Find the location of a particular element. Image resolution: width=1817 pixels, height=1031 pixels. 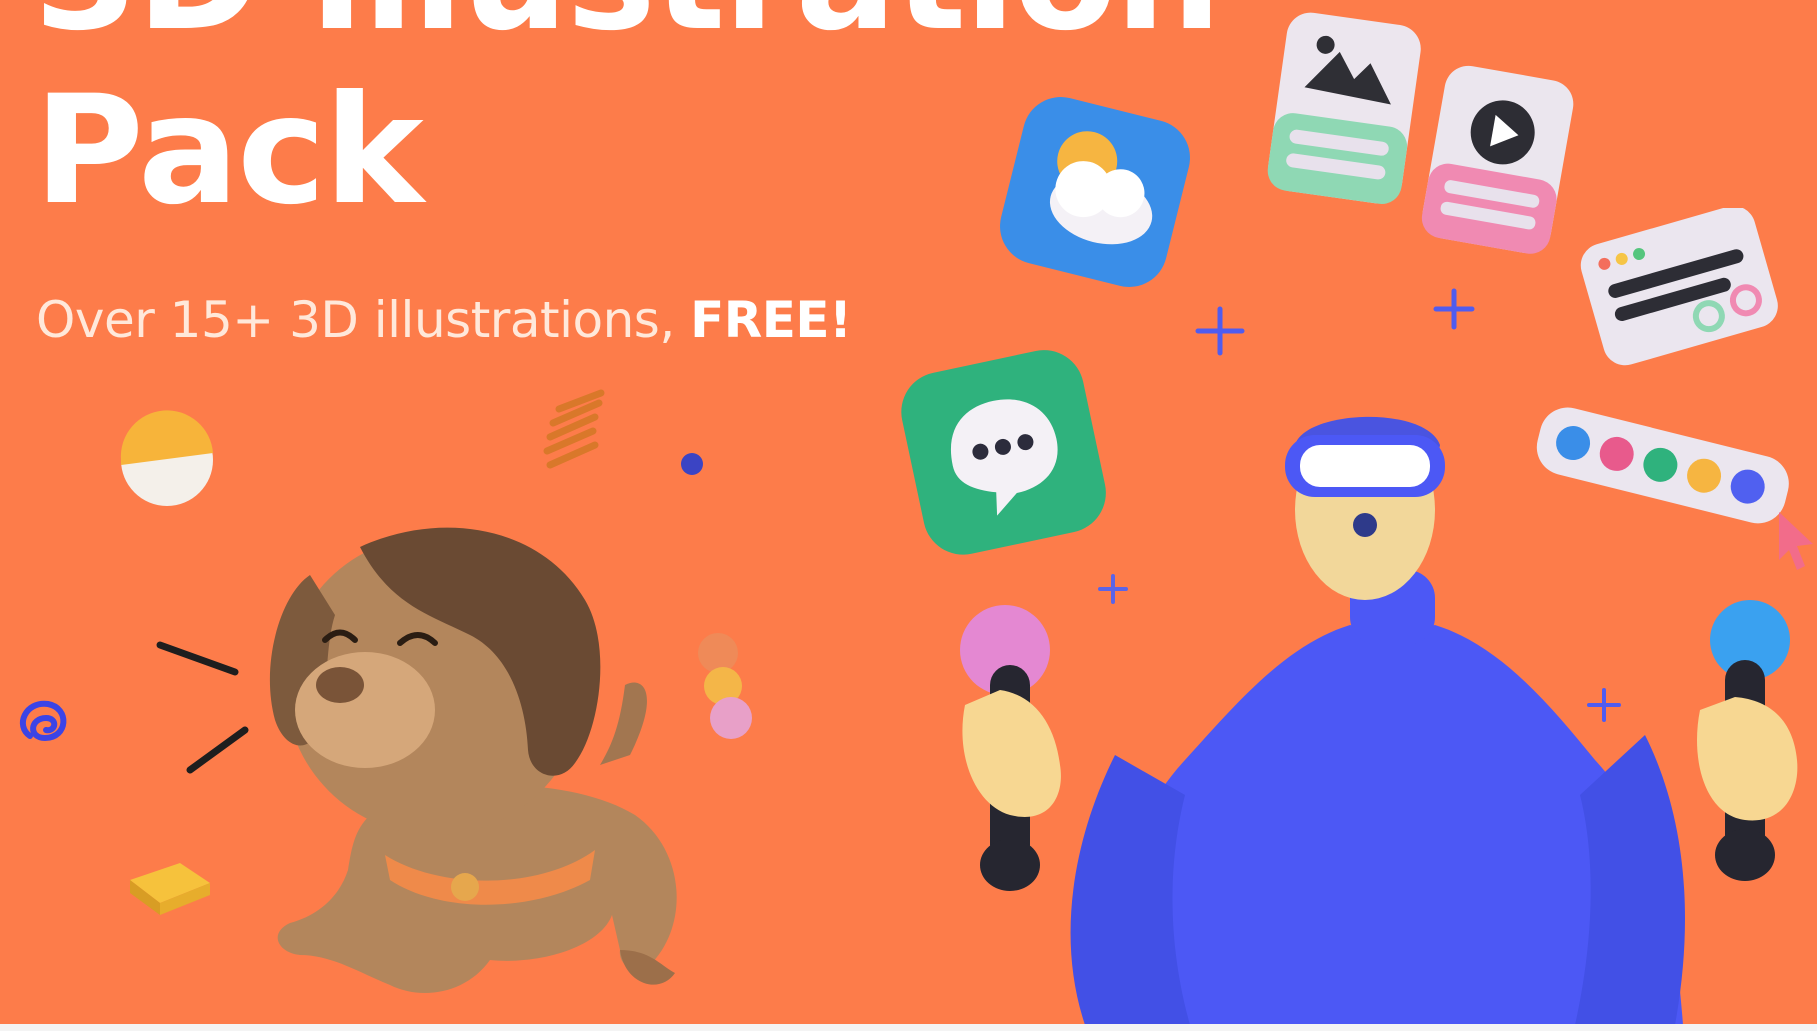

text-window-icon is located at coordinates (1679, 287).